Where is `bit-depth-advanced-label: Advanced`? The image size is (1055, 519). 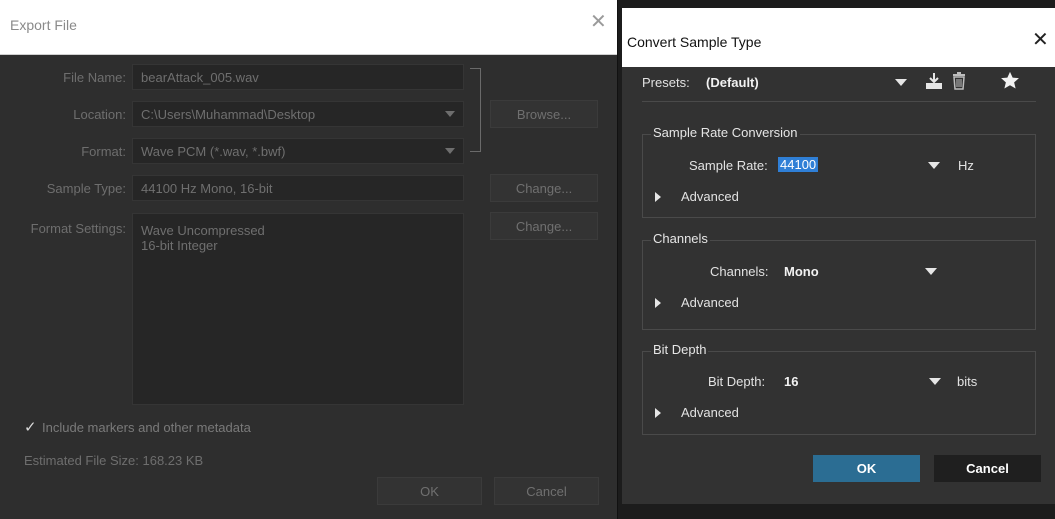 bit-depth-advanced-label: Advanced is located at coordinates (710, 412).